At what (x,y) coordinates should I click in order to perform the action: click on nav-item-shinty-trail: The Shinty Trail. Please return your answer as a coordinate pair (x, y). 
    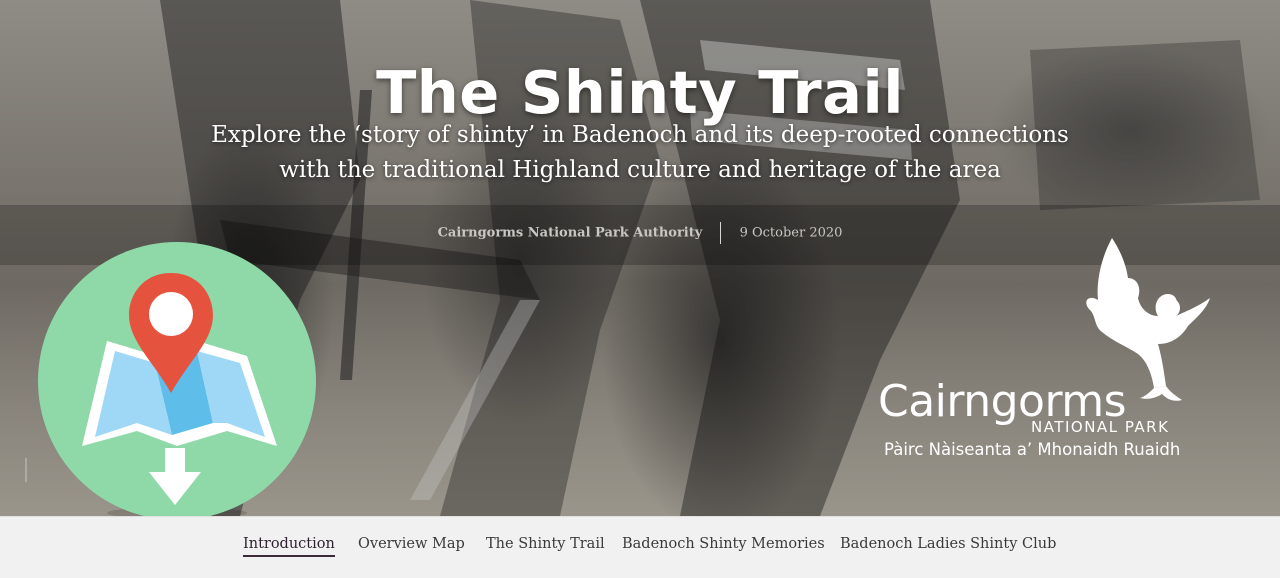
    Looking at the image, I should click on (545, 544).